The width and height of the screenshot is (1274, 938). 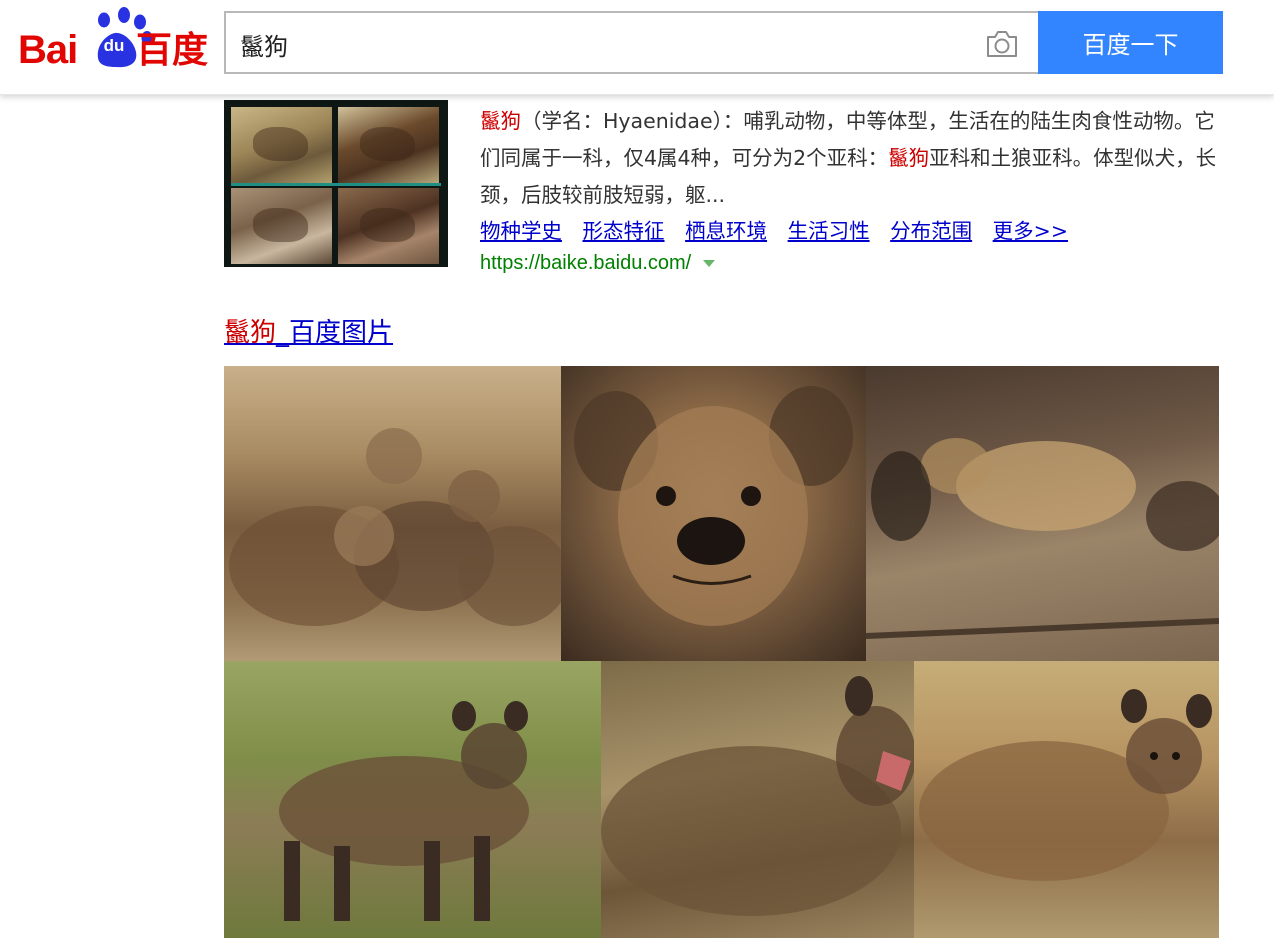 I want to click on sublink-more: 更多>>, so click(x=1030, y=231).